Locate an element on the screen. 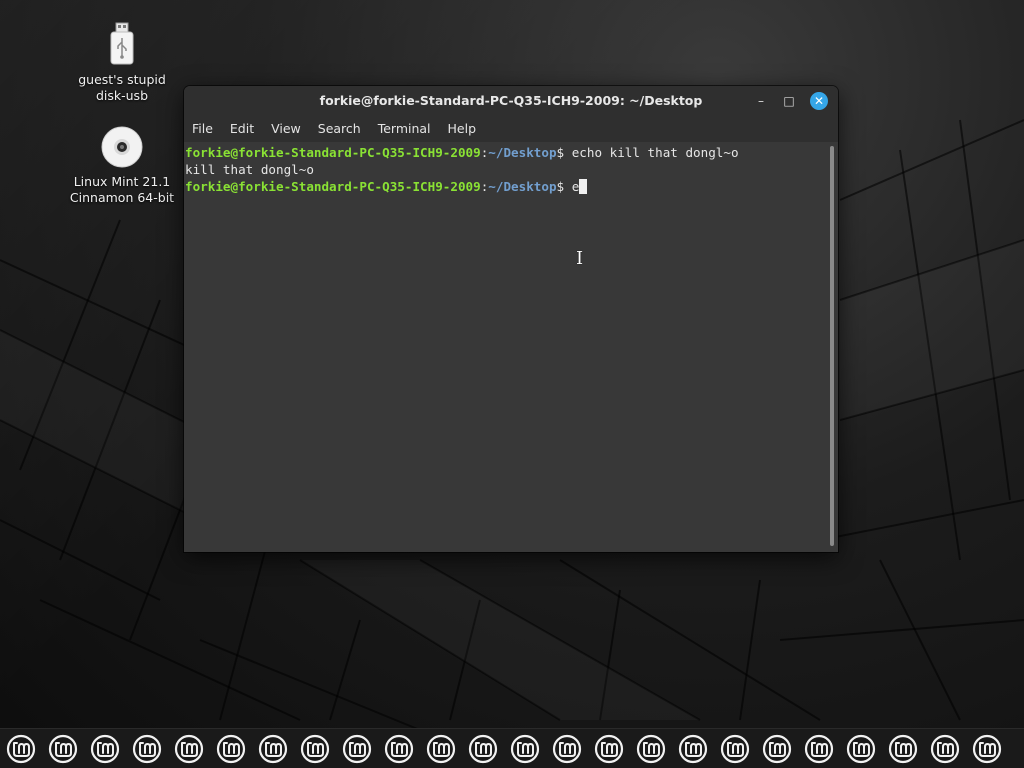 The height and width of the screenshot is (768, 1024). desktop-icon-label: Cinnamon 64-bit is located at coordinates (122, 197).